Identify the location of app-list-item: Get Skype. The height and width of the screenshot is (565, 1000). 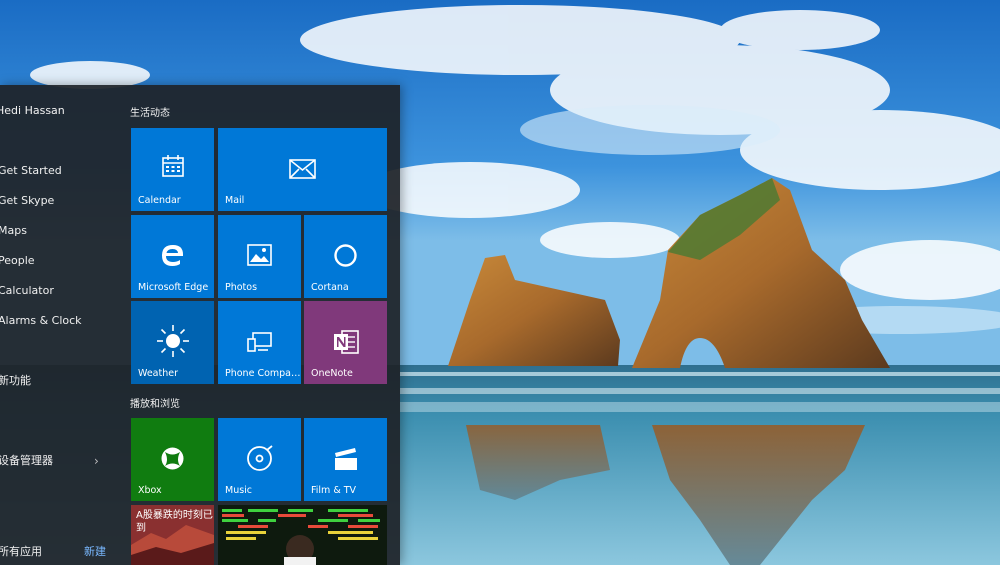
(27, 201).